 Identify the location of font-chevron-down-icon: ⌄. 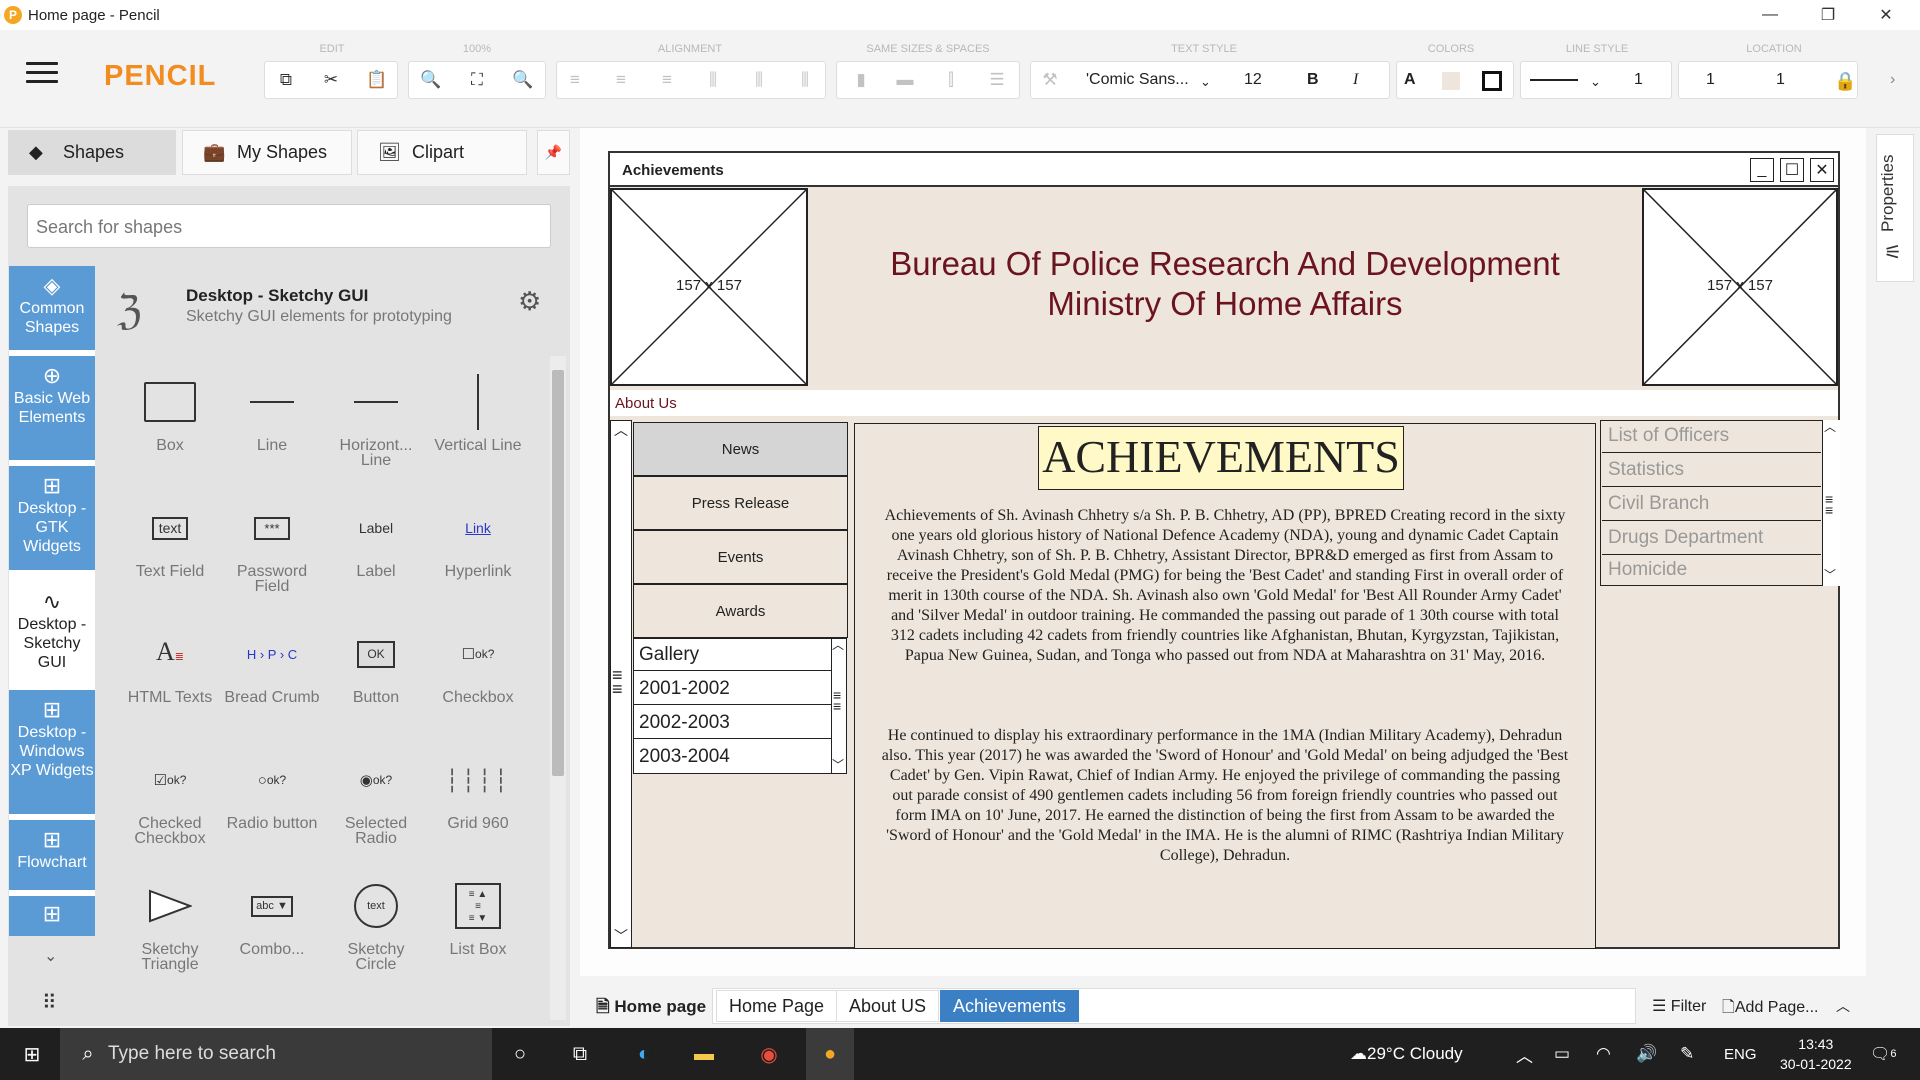
(1205, 82).